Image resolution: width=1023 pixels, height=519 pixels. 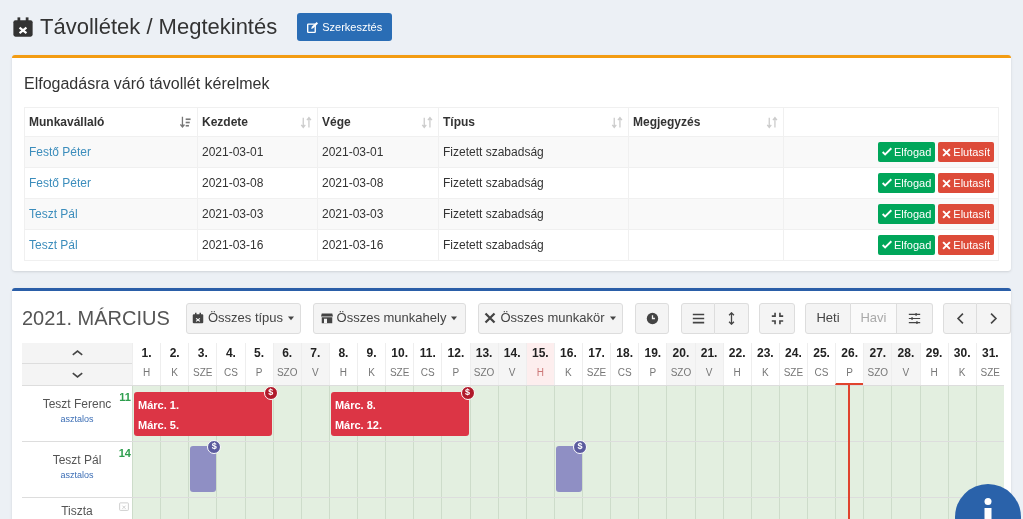 I want to click on date-label: Márc. 1., so click(x=159, y=405).